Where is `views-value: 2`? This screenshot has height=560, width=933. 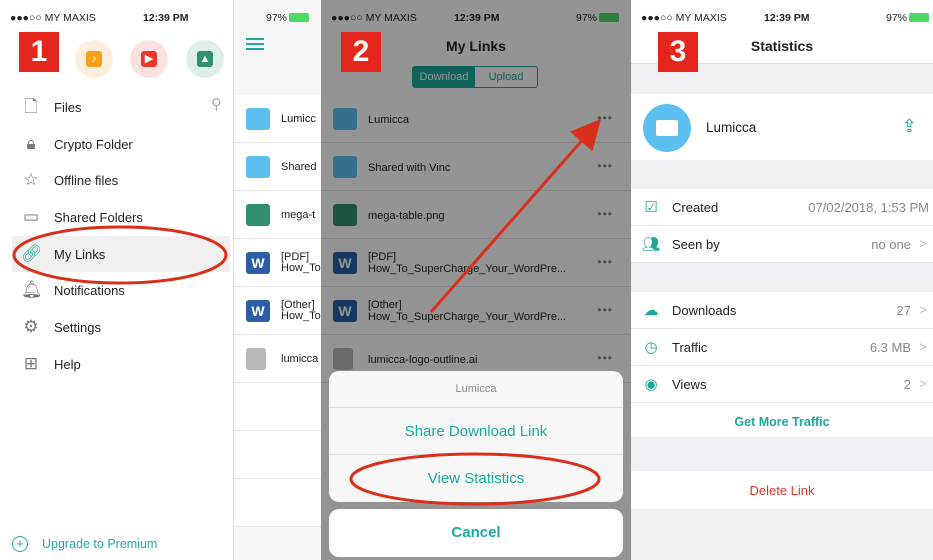
views-value: 2 is located at coordinates (907, 384).